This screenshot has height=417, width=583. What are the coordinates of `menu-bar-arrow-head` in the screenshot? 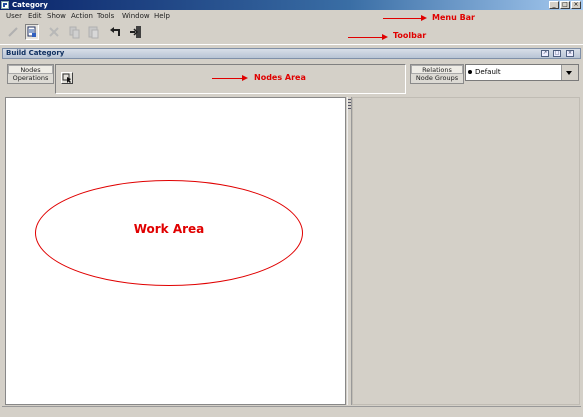 It's located at (424, 18).